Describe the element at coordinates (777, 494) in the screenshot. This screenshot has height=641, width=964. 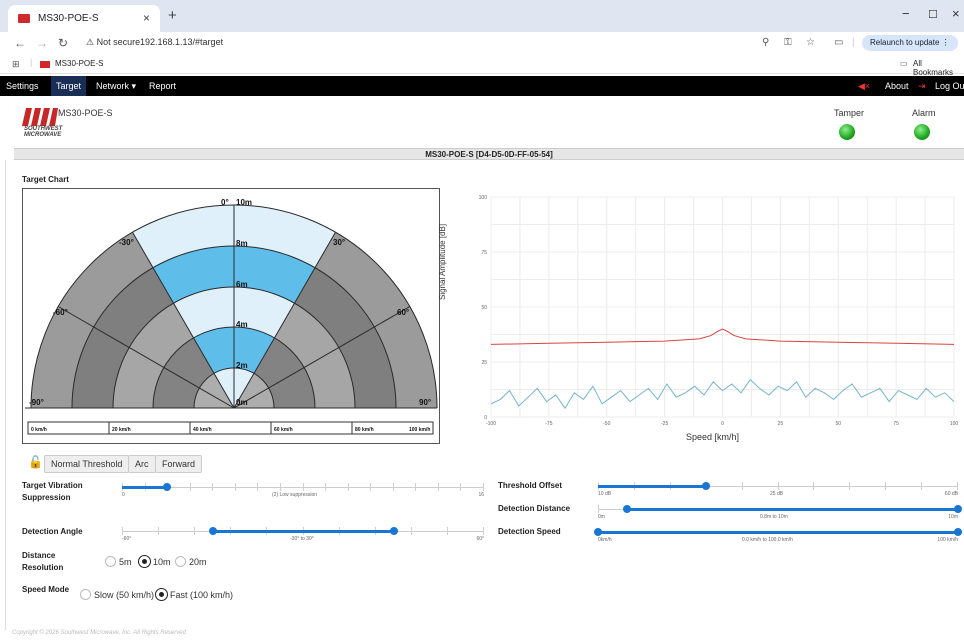
I see `slider-value-label: 25 dB` at that location.